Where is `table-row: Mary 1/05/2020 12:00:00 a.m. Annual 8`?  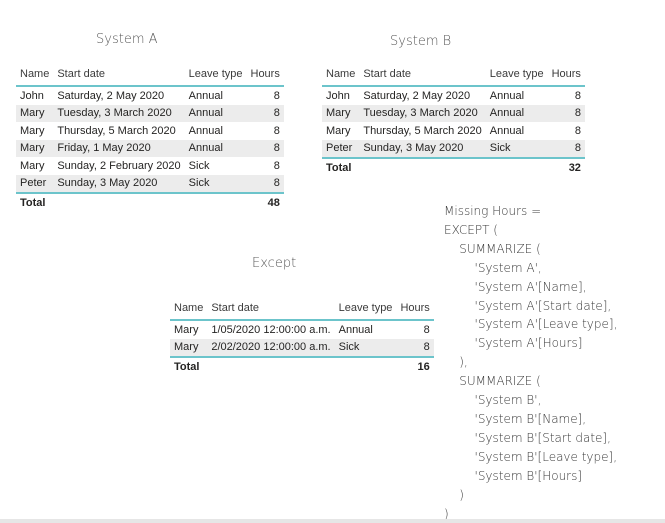 table-row: Mary 1/05/2020 12:00:00 a.m. Annual 8 is located at coordinates (302, 329).